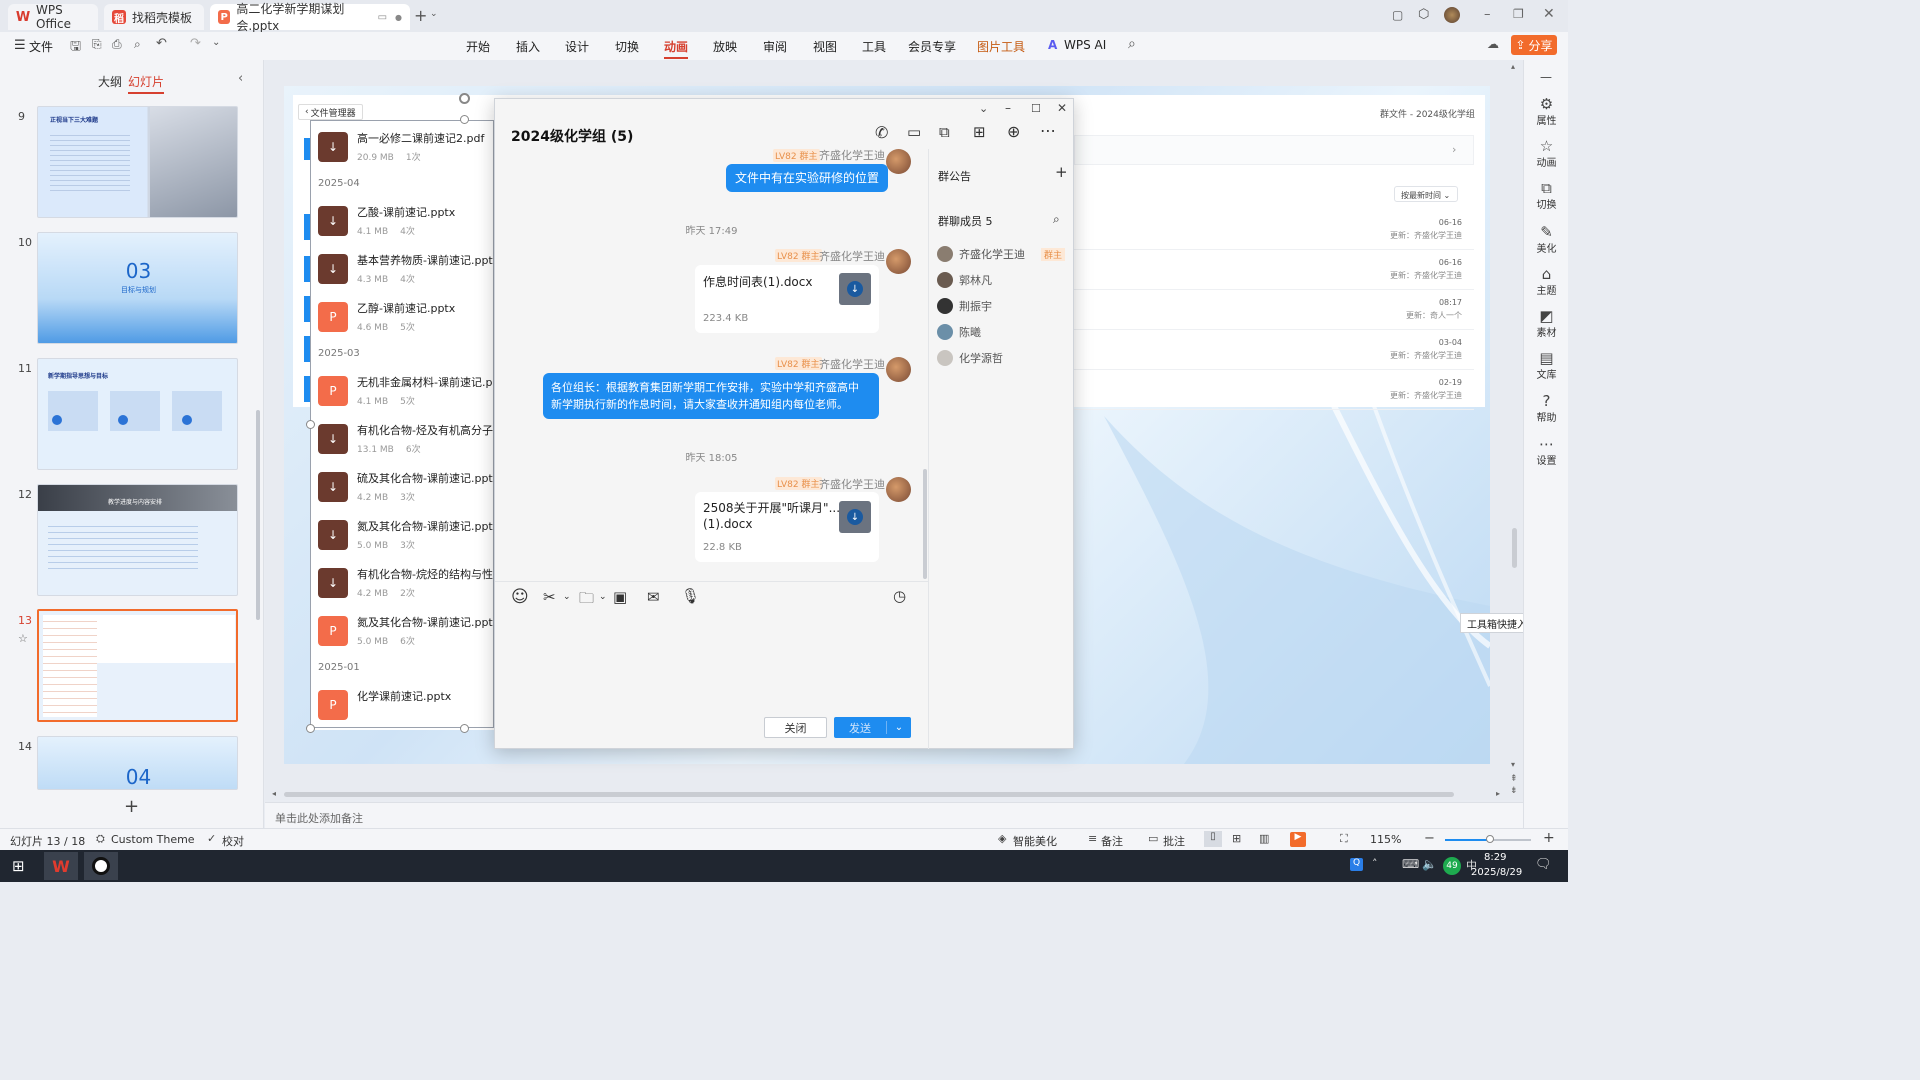 The image size is (1920, 1080). What do you see at coordinates (420, 15) in the screenshot?
I see `new-tab-icon: +` at bounding box center [420, 15].